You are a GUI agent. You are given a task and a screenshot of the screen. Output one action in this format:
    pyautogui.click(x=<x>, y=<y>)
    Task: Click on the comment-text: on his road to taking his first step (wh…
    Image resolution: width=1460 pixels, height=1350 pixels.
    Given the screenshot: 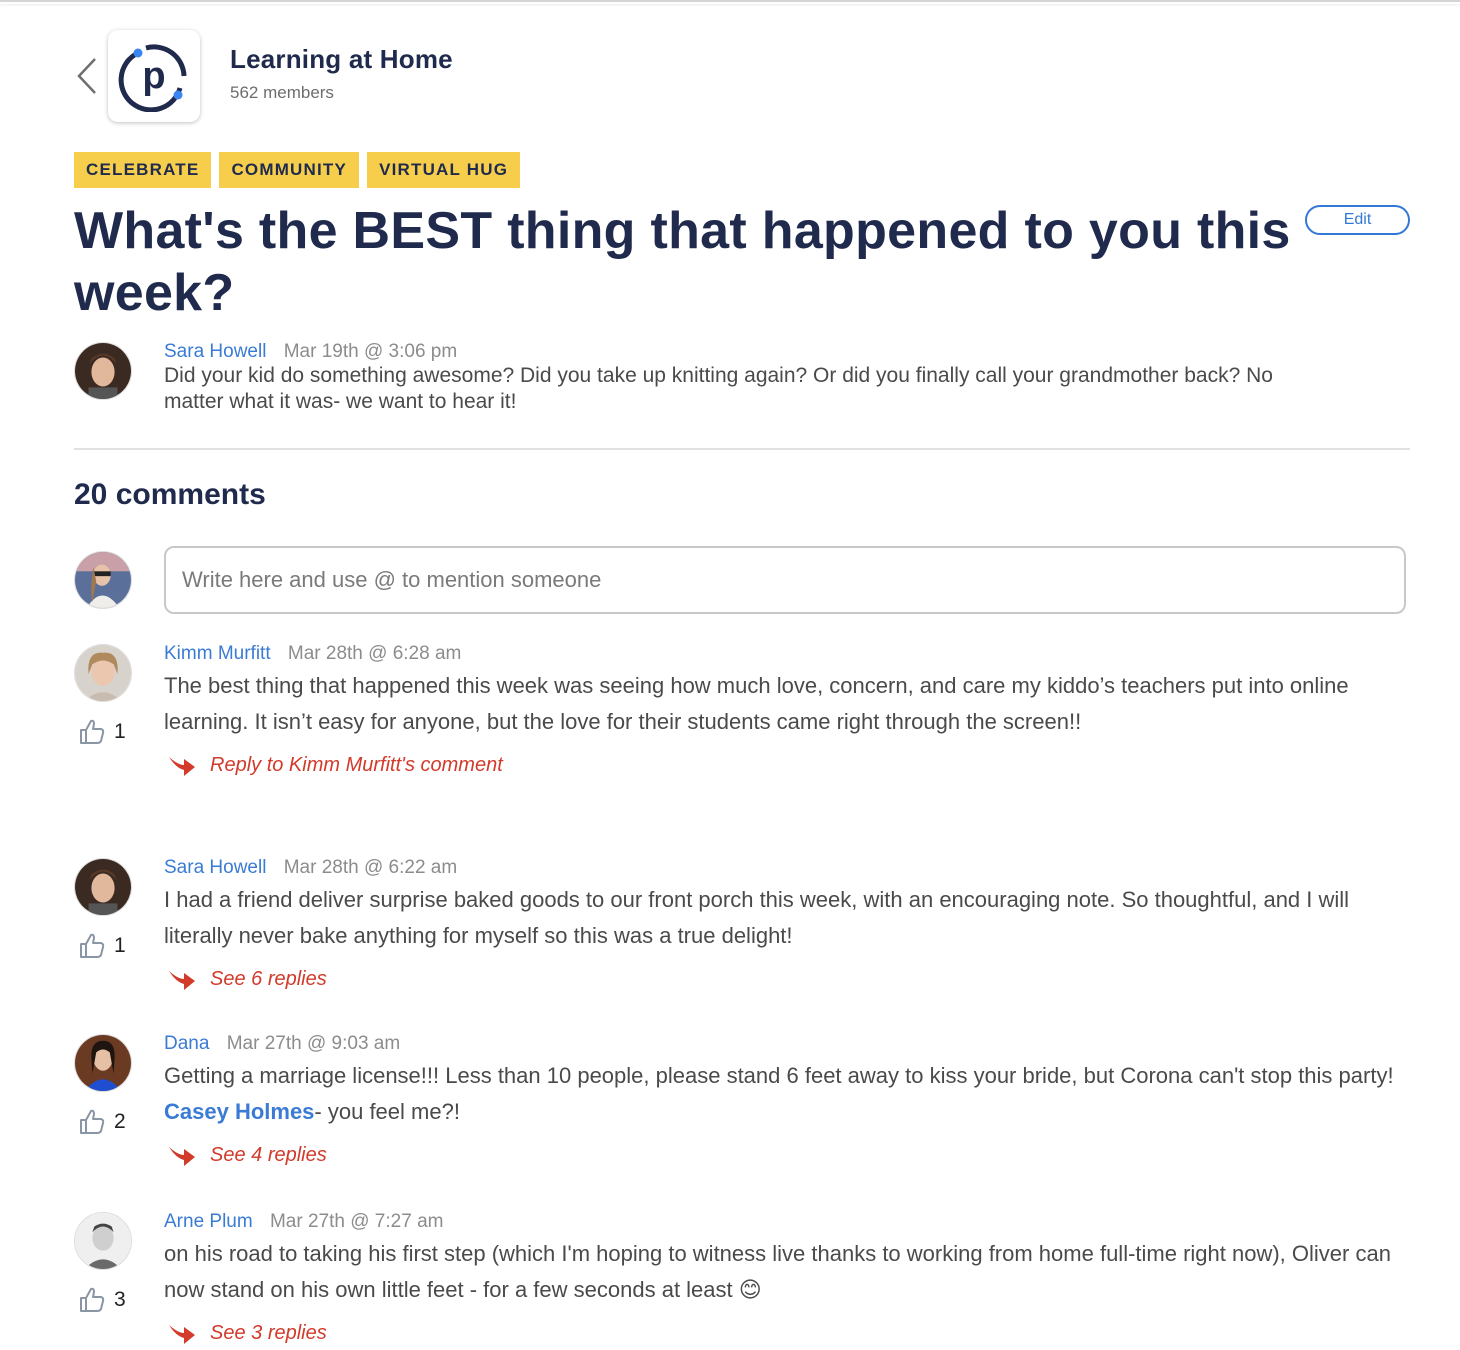 What is the action you would take?
    pyautogui.click(x=784, y=1272)
    